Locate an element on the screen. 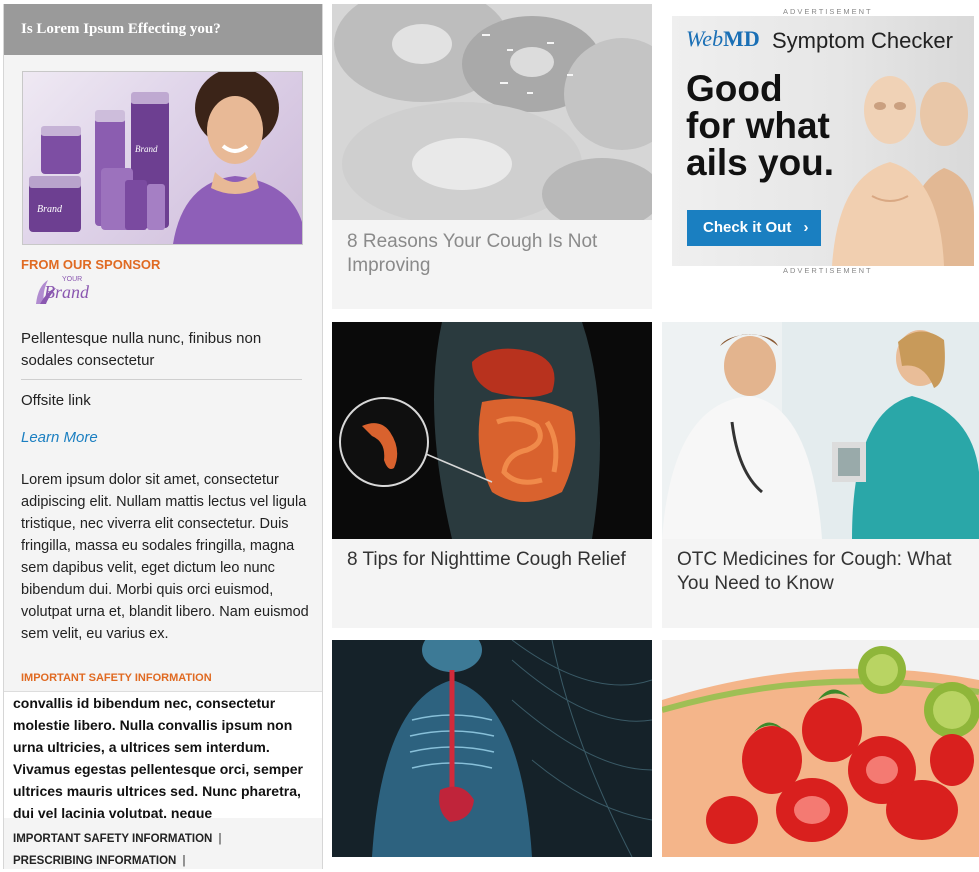 The width and height of the screenshot is (979, 872). webmd-logo: WebMD is located at coordinates (723, 39).